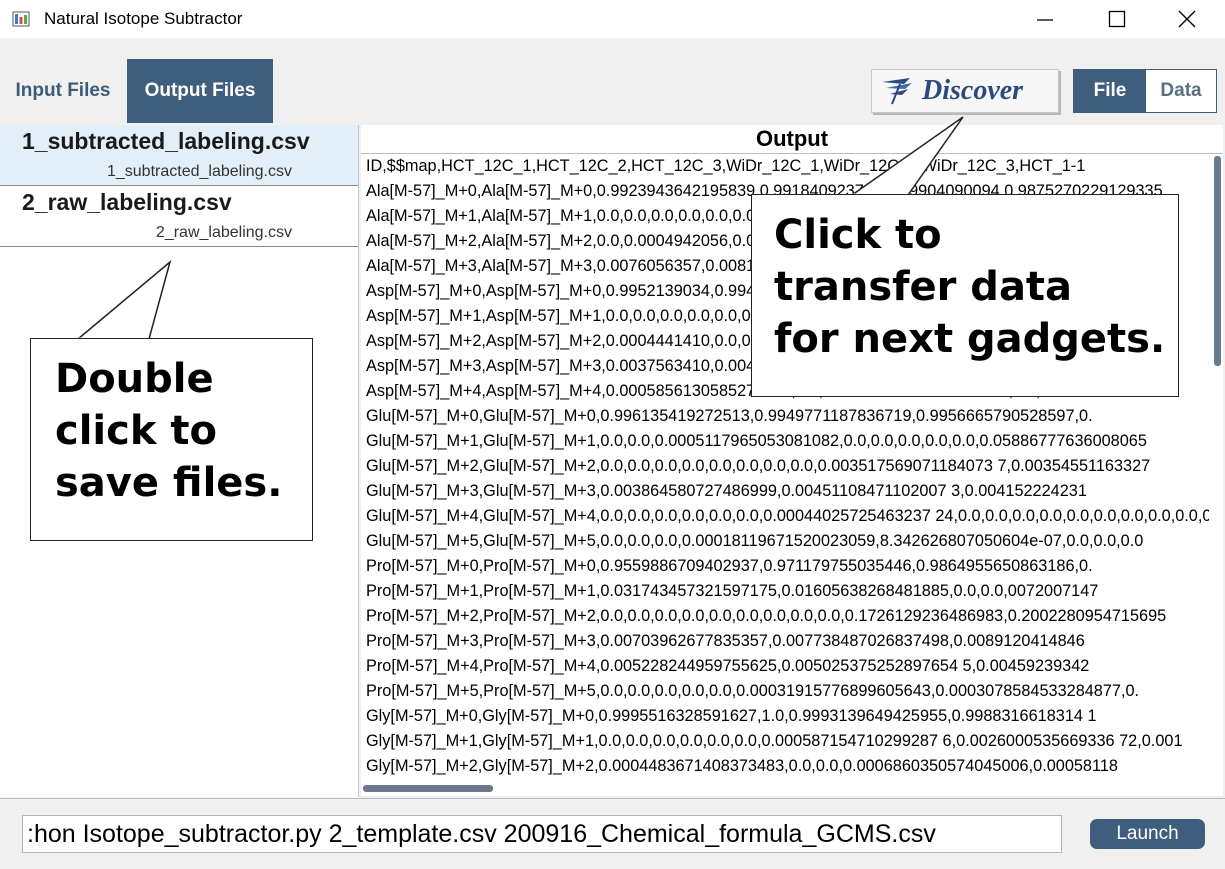 Image resolution: width=1225 pixels, height=869 pixels. I want to click on callout-line: Click to, so click(858, 235).